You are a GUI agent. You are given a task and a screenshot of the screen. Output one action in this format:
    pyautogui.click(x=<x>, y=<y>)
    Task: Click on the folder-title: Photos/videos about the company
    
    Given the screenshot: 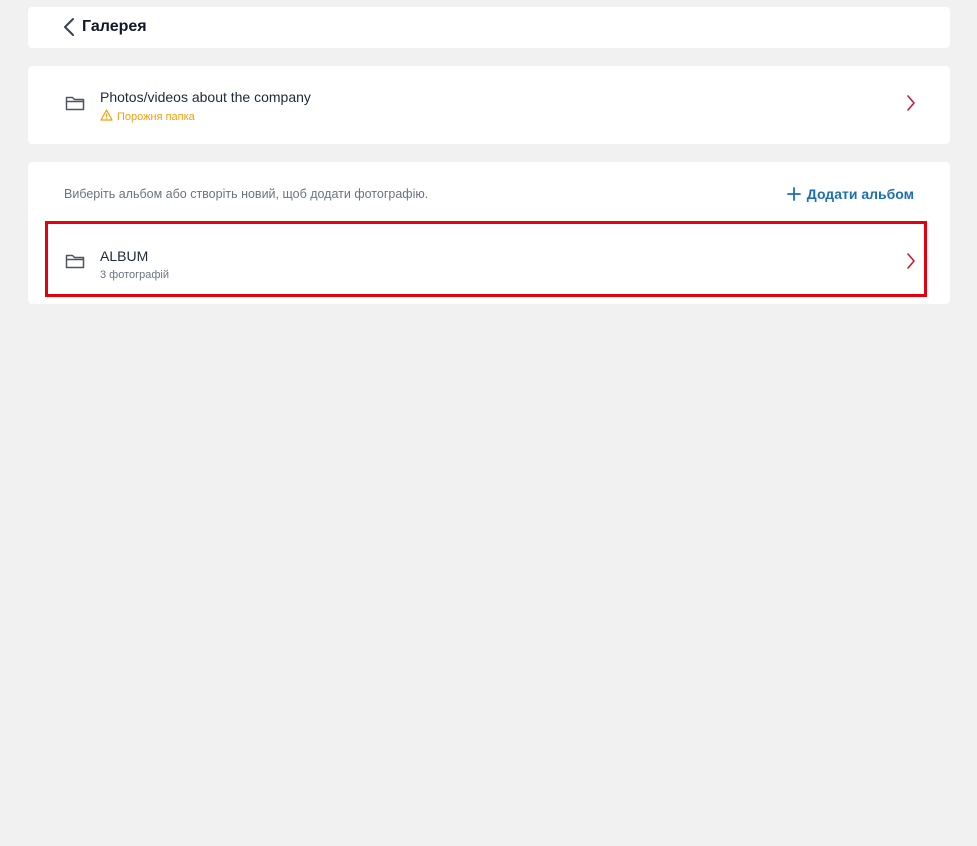 What is the action you would take?
    pyautogui.click(x=205, y=97)
    